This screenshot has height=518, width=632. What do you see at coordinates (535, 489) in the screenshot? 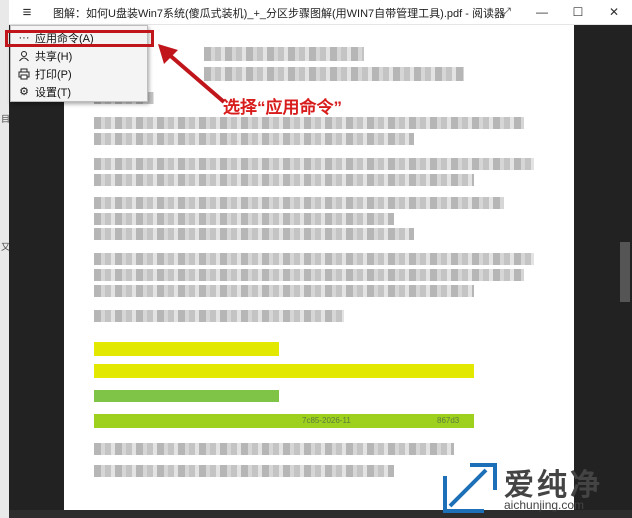
I see `watermark-logo: 爱纯净 aichunjing.com` at bounding box center [535, 489].